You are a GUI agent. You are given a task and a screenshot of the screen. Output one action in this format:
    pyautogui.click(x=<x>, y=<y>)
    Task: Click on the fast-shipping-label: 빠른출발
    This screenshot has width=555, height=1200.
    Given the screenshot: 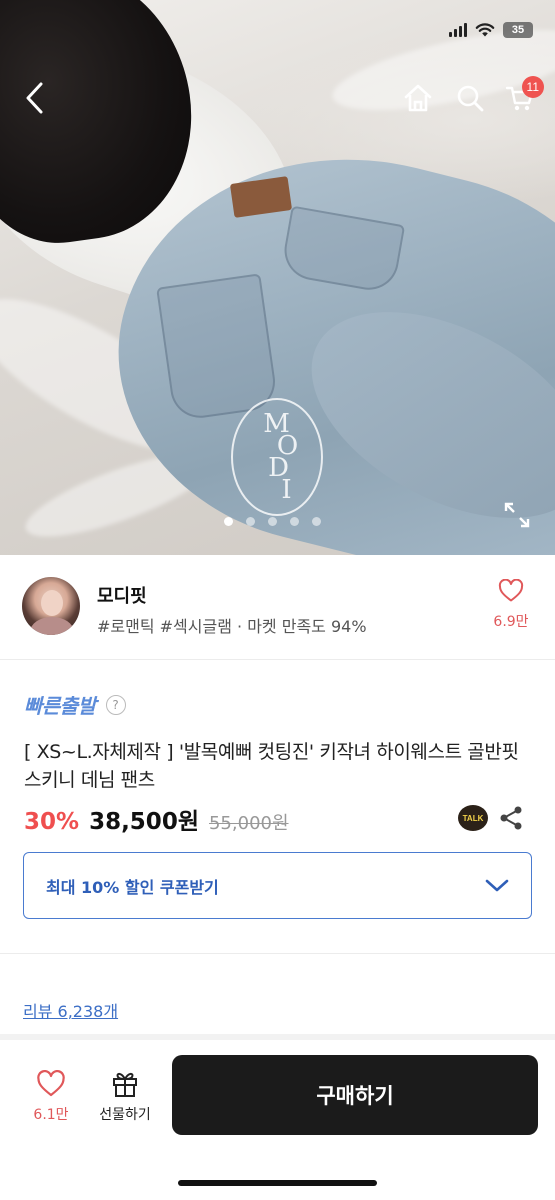 What is the action you would take?
    pyautogui.click(x=60, y=706)
    